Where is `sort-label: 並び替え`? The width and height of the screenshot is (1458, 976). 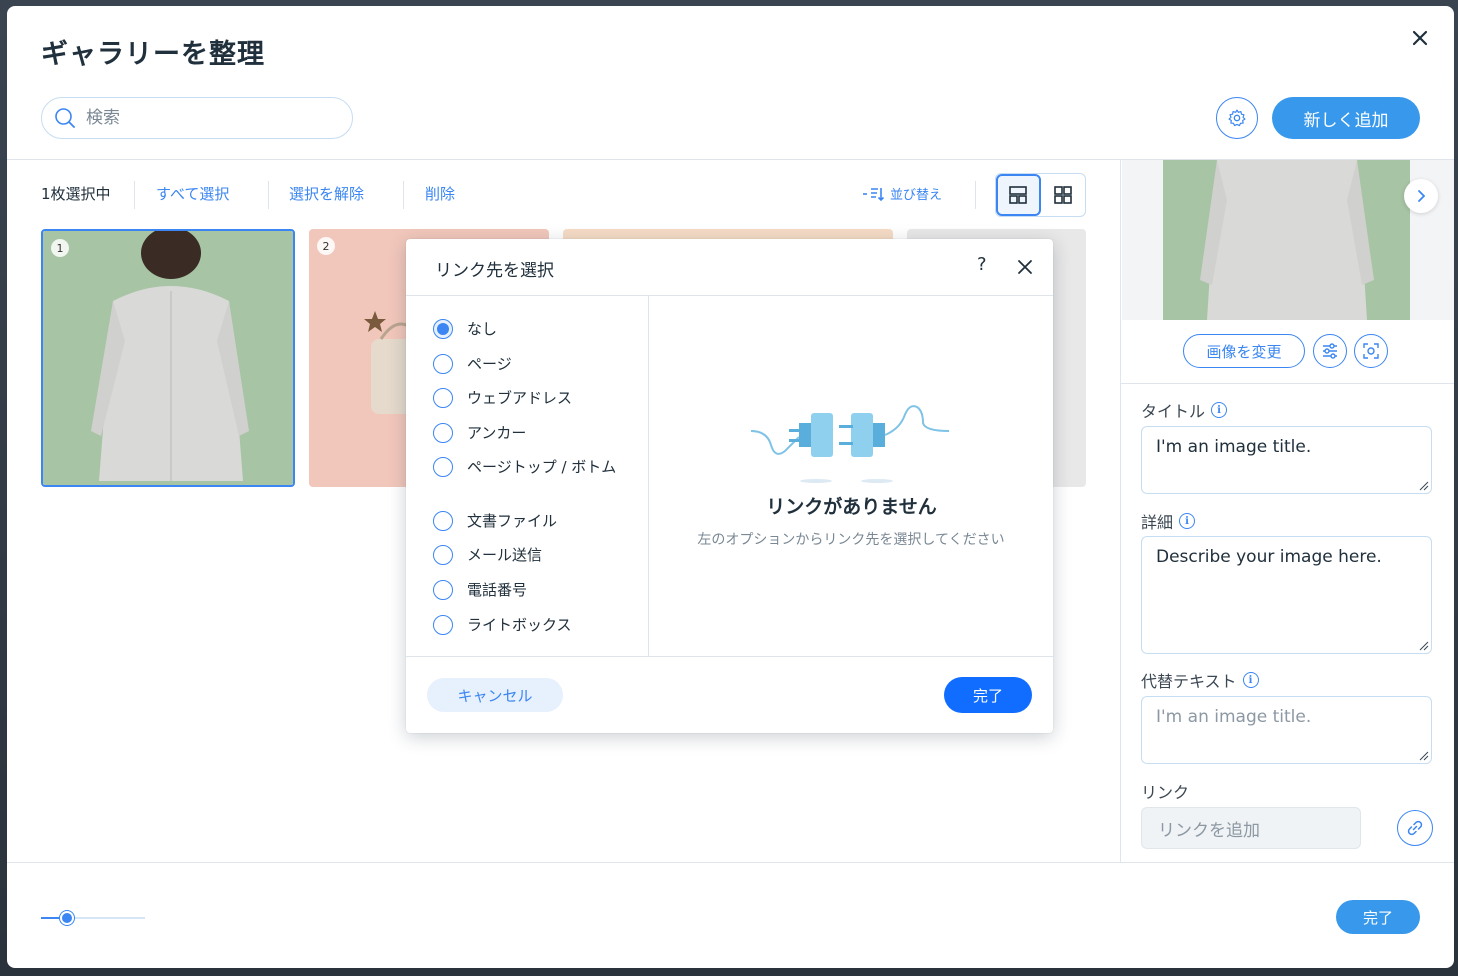 sort-label: 並び替え is located at coordinates (916, 195).